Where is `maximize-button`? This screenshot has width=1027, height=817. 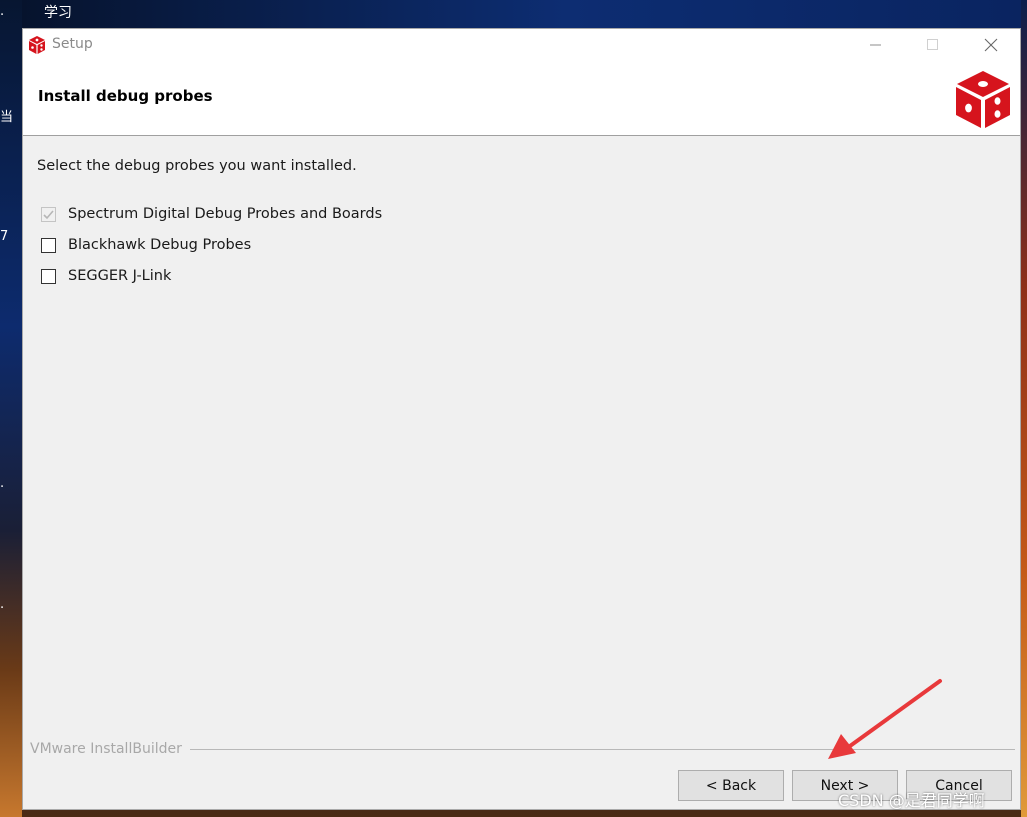
maximize-button is located at coordinates (933, 45).